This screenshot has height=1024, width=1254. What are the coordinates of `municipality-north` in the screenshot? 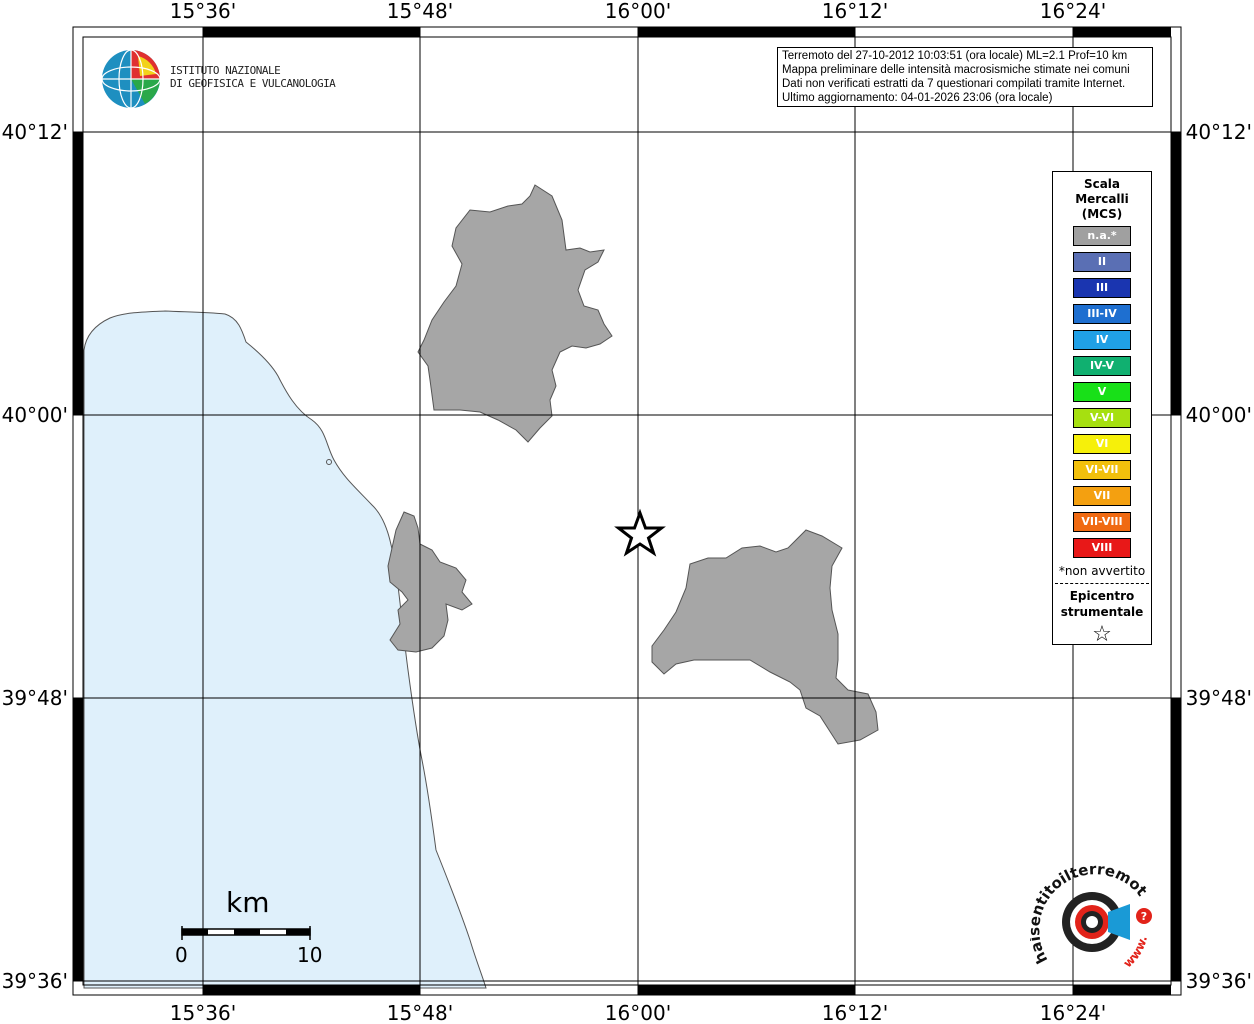 It's located at (515, 313).